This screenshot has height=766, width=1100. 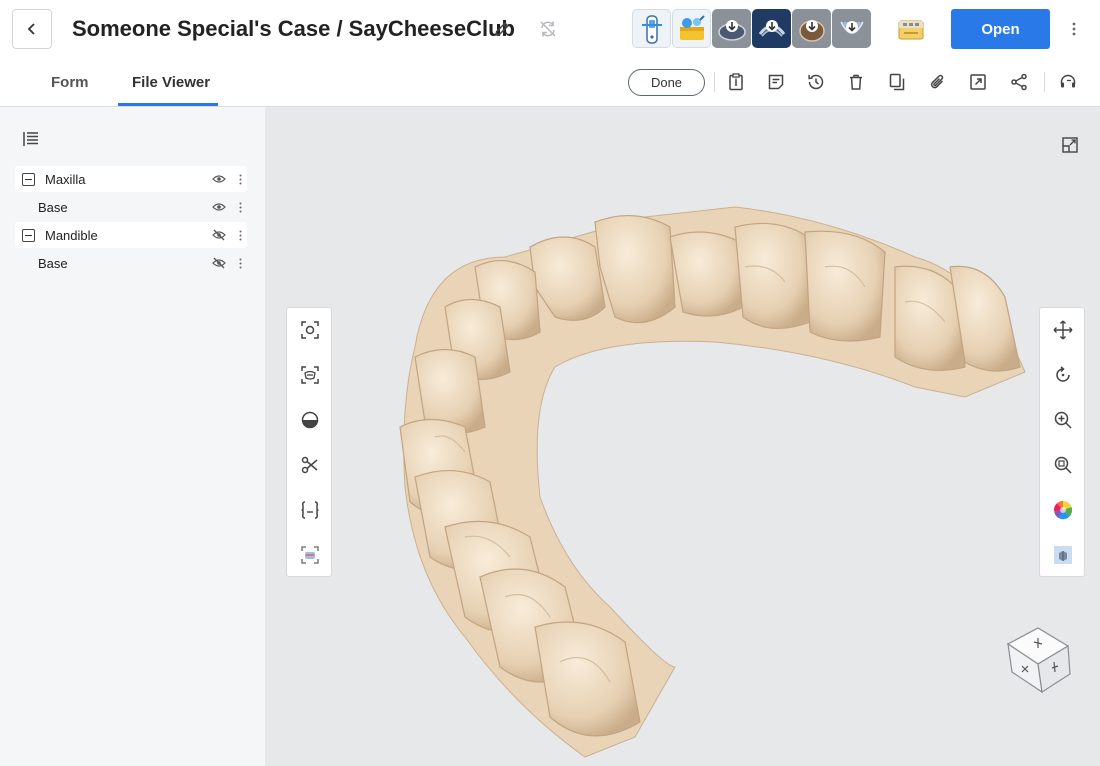 I want to click on expand-icon, so click(x=1070, y=145).